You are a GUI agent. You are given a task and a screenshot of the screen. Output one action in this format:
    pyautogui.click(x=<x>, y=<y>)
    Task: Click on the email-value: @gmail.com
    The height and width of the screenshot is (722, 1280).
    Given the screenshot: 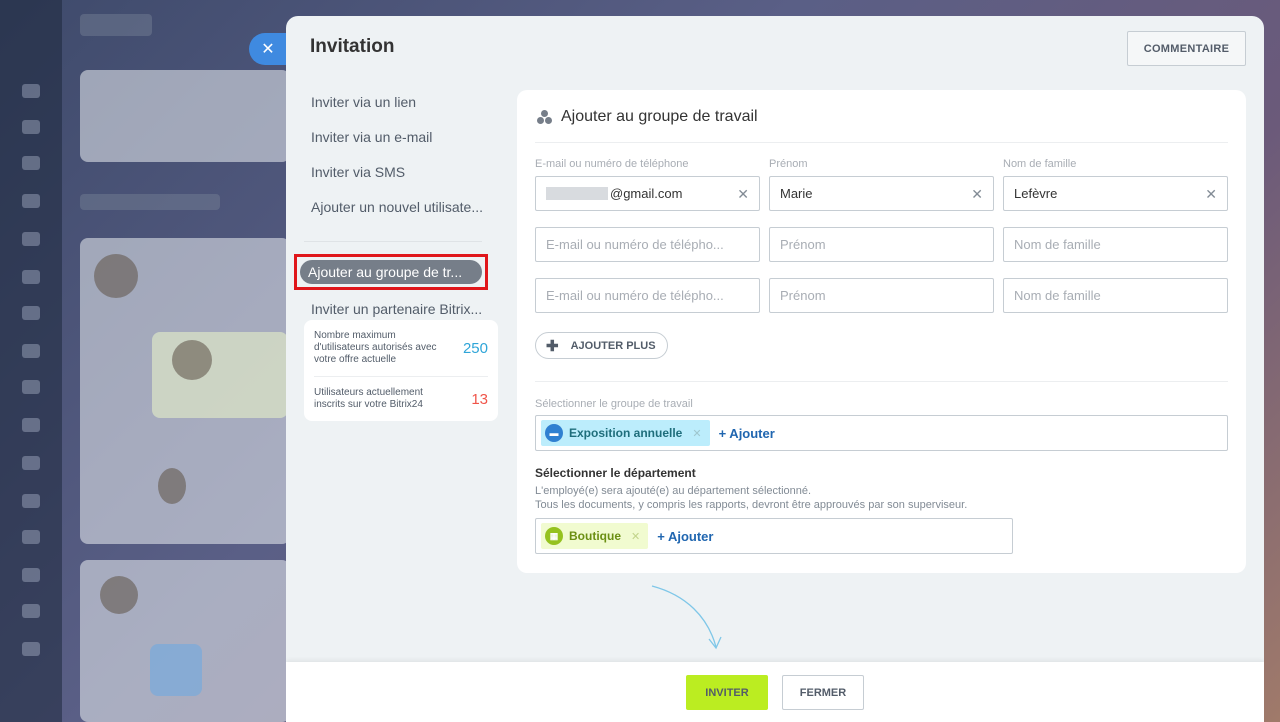 What is the action you would take?
    pyautogui.click(x=646, y=193)
    